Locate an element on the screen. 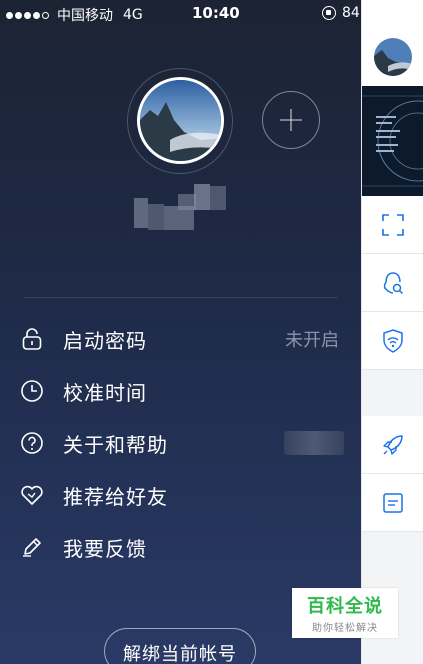  carrier-name: 中国移动 is located at coordinates (85, 16).